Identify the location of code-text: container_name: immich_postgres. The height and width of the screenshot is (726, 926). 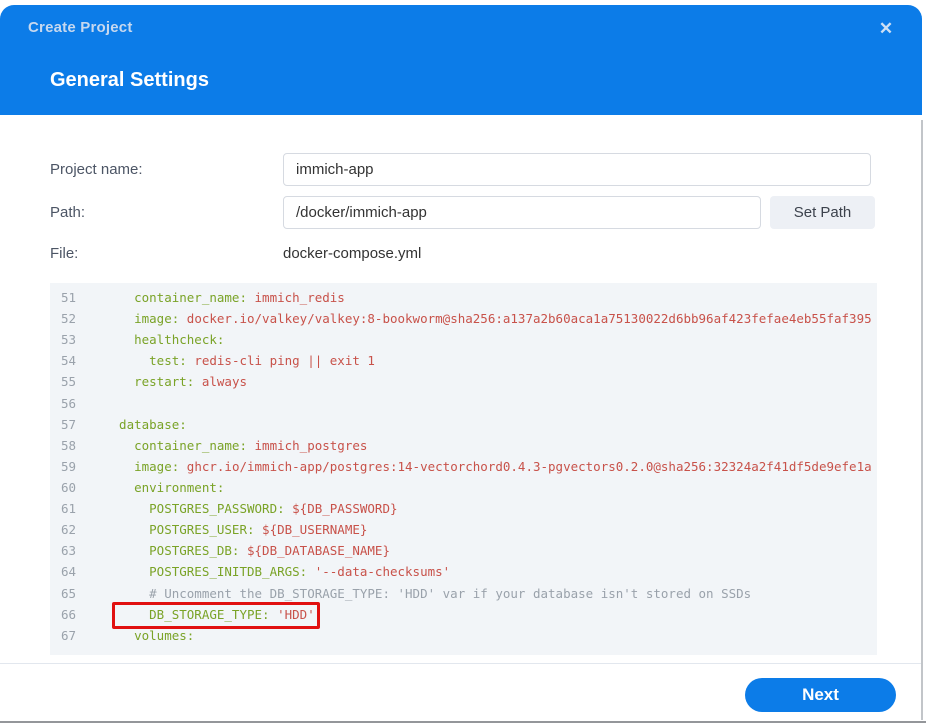
(236, 445).